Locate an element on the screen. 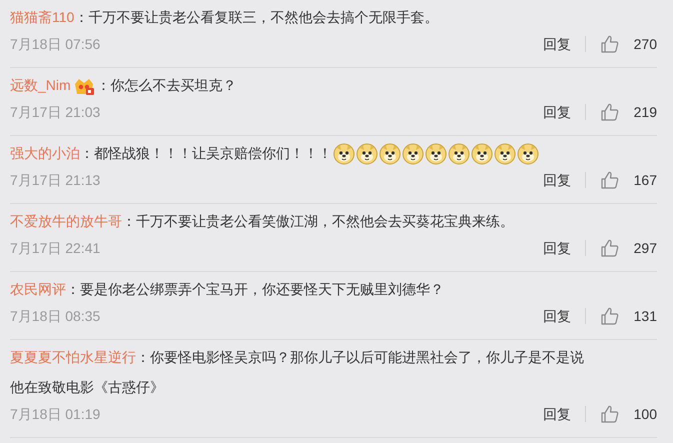 Image resolution: width=673 pixels, height=443 pixels. comment-text: 不爱放牛的放牛哥：千万不要让贵老公看笑傲江湖，不然他会去买葵花宝典来练。 is located at coordinates (262, 221).